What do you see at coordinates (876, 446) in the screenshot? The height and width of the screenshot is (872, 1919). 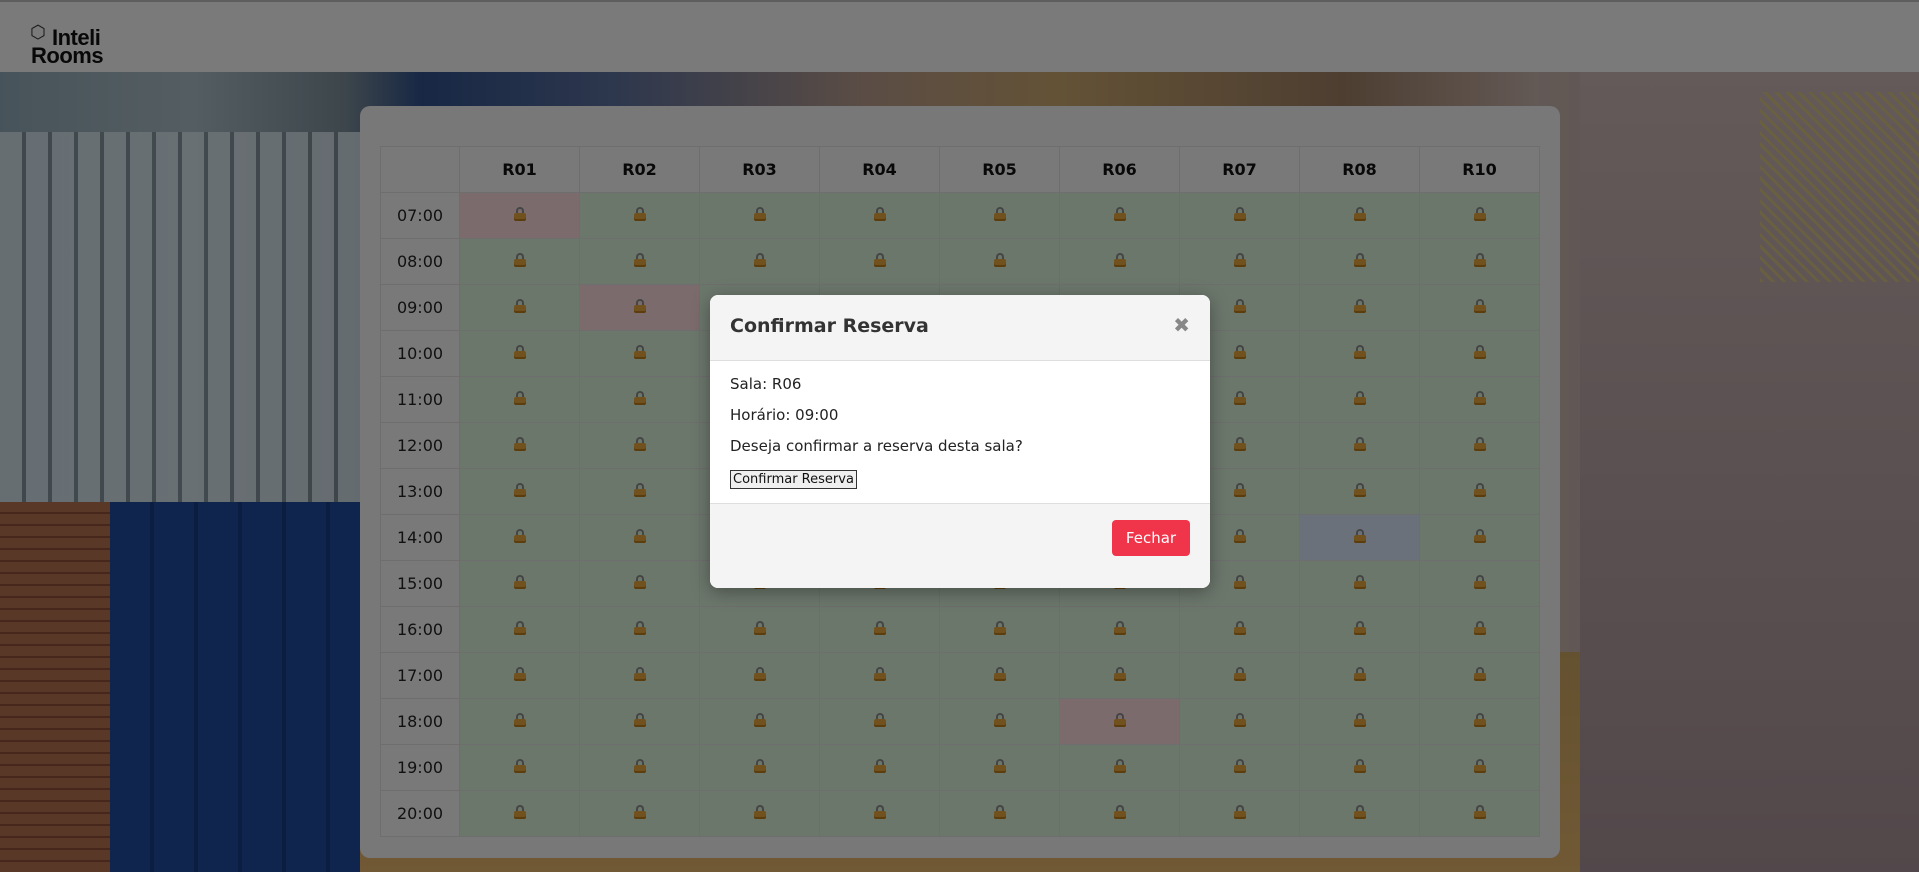 I see `confirmation-question: Deseja confirmar a reserva desta sala?` at bounding box center [876, 446].